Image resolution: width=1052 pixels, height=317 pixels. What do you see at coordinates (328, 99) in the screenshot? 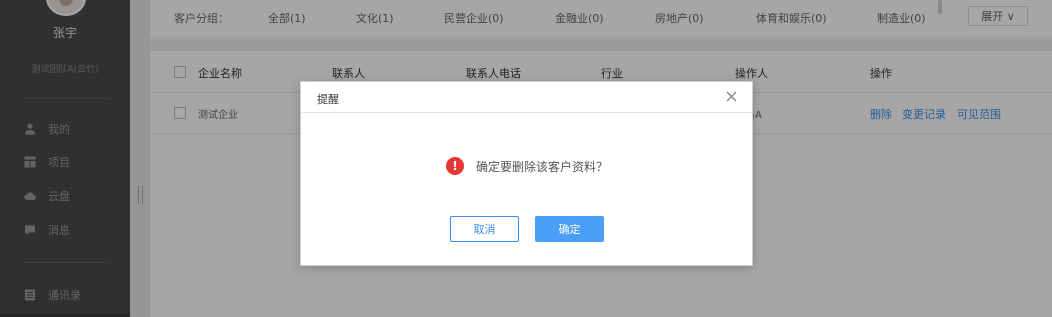
I see `dialog-title: 提醒` at bounding box center [328, 99].